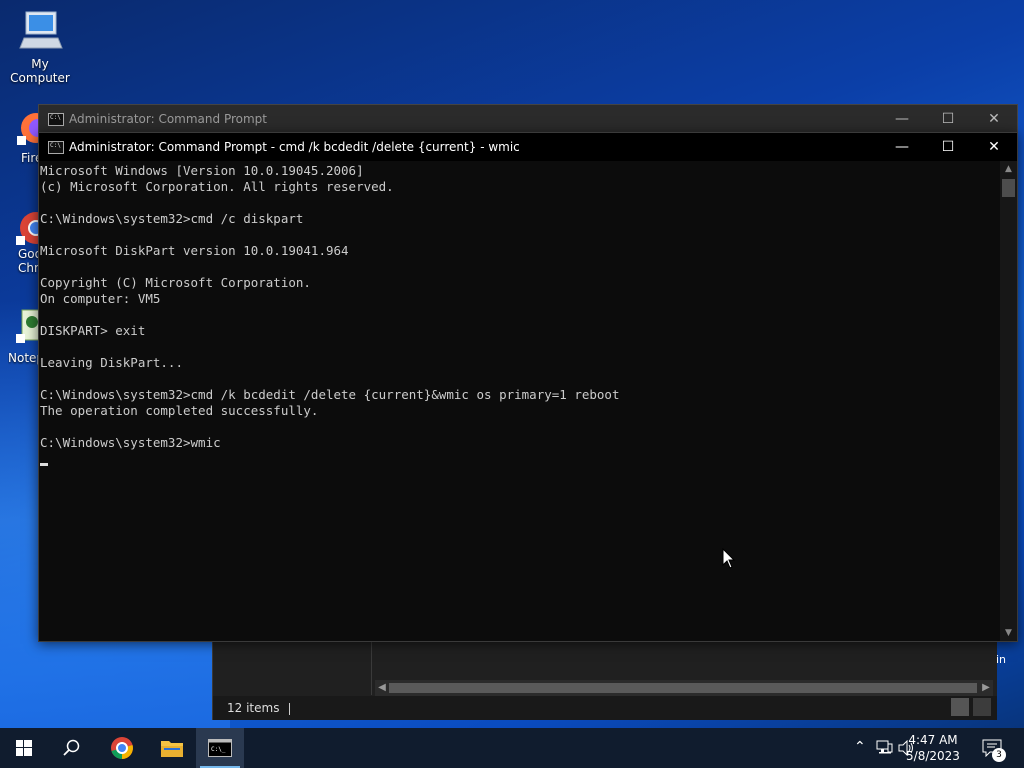  I want to click on file-explorer-window: ◀ ▶ 12 items, so click(604, 680).